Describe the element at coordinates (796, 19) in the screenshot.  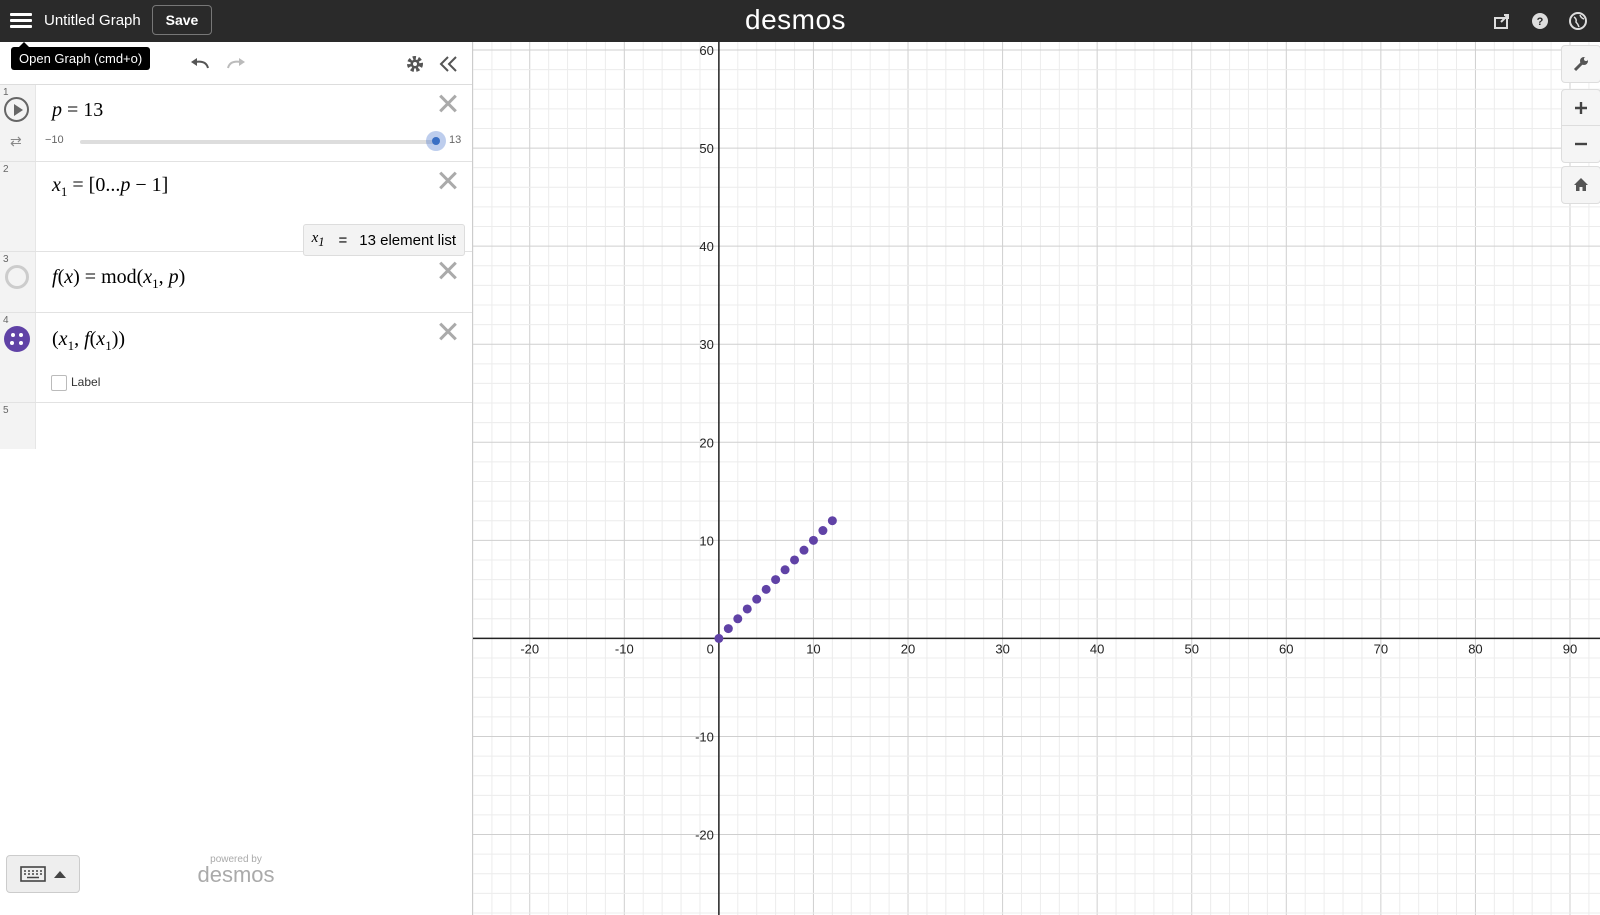
I see `desmos-logo: desmos` at that location.